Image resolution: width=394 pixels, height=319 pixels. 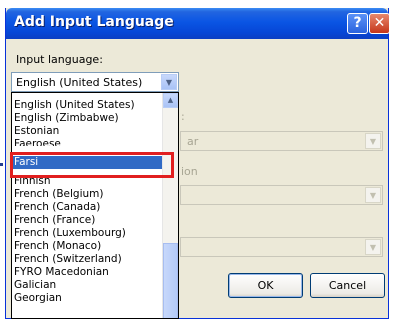 What do you see at coordinates (88, 298) in the screenshot?
I see `list-item: Georgian` at bounding box center [88, 298].